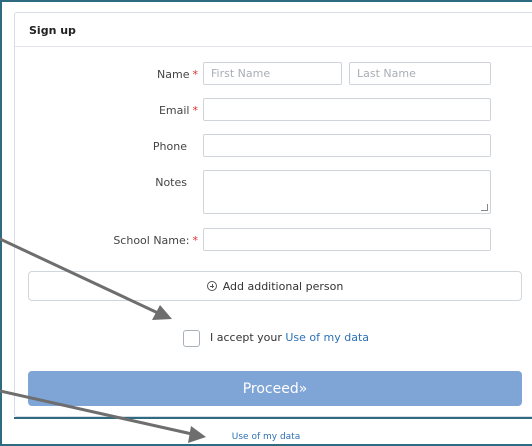 The height and width of the screenshot is (446, 532). I want to click on notes-label: Notes, so click(171, 182).